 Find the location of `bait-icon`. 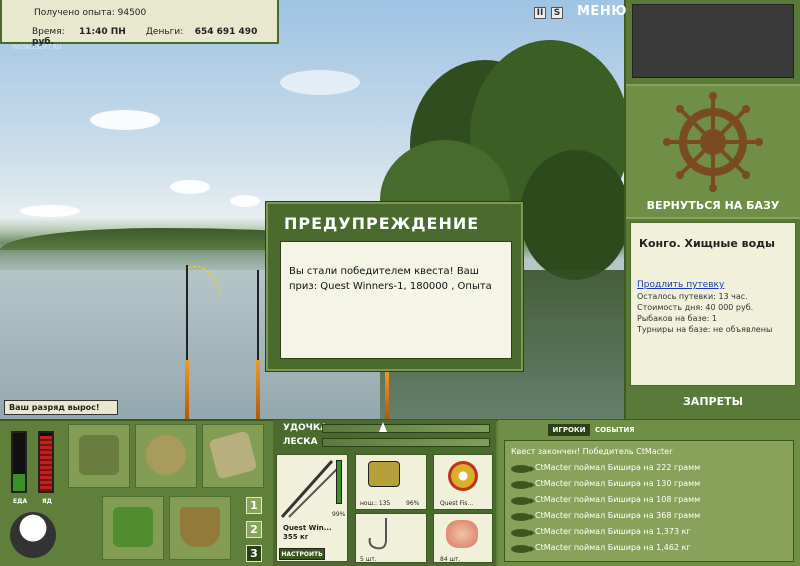

bait-icon is located at coordinates (462, 534).